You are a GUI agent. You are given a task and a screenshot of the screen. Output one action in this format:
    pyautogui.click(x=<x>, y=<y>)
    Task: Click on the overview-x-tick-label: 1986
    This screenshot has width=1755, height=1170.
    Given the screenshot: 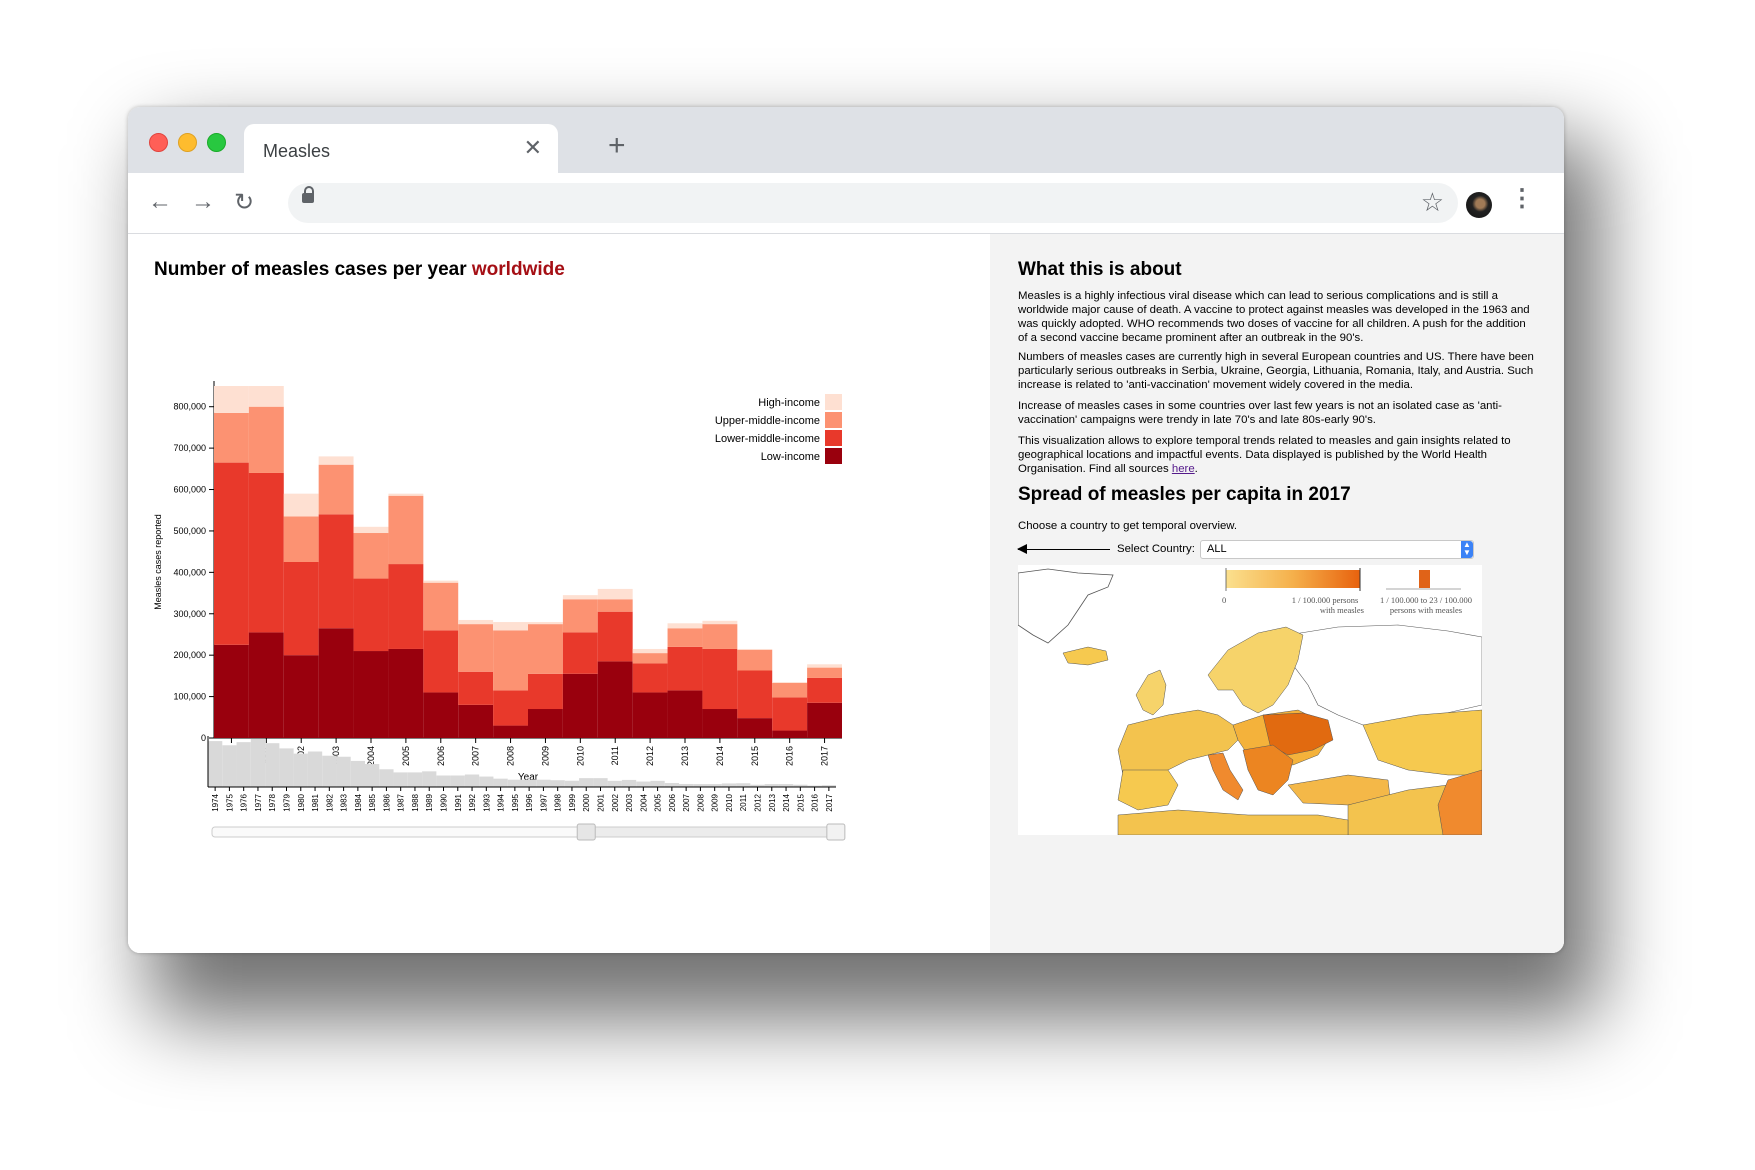 What is the action you would take?
    pyautogui.click(x=386, y=802)
    